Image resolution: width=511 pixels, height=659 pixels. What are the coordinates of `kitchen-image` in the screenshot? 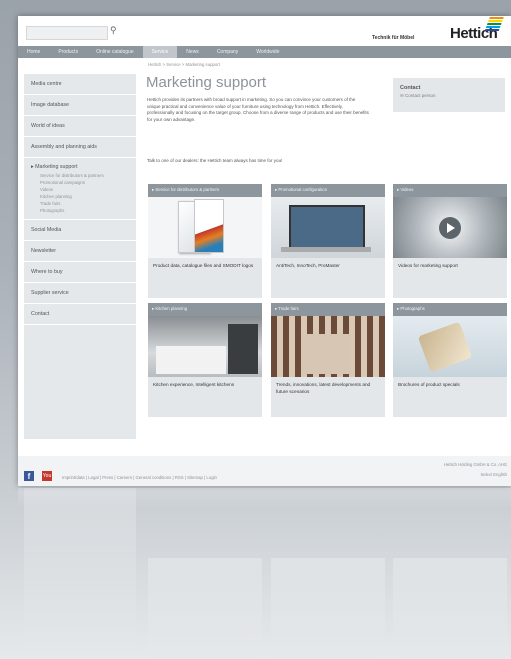 It's located at (205, 346).